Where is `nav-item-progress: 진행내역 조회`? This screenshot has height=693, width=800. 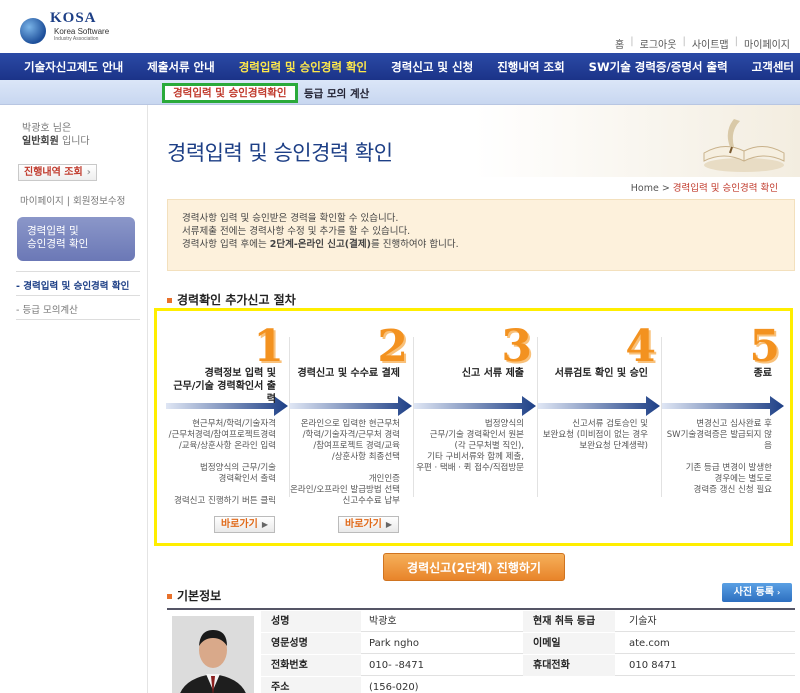
nav-item-progress: 진행내역 조회 is located at coordinates (530, 67).